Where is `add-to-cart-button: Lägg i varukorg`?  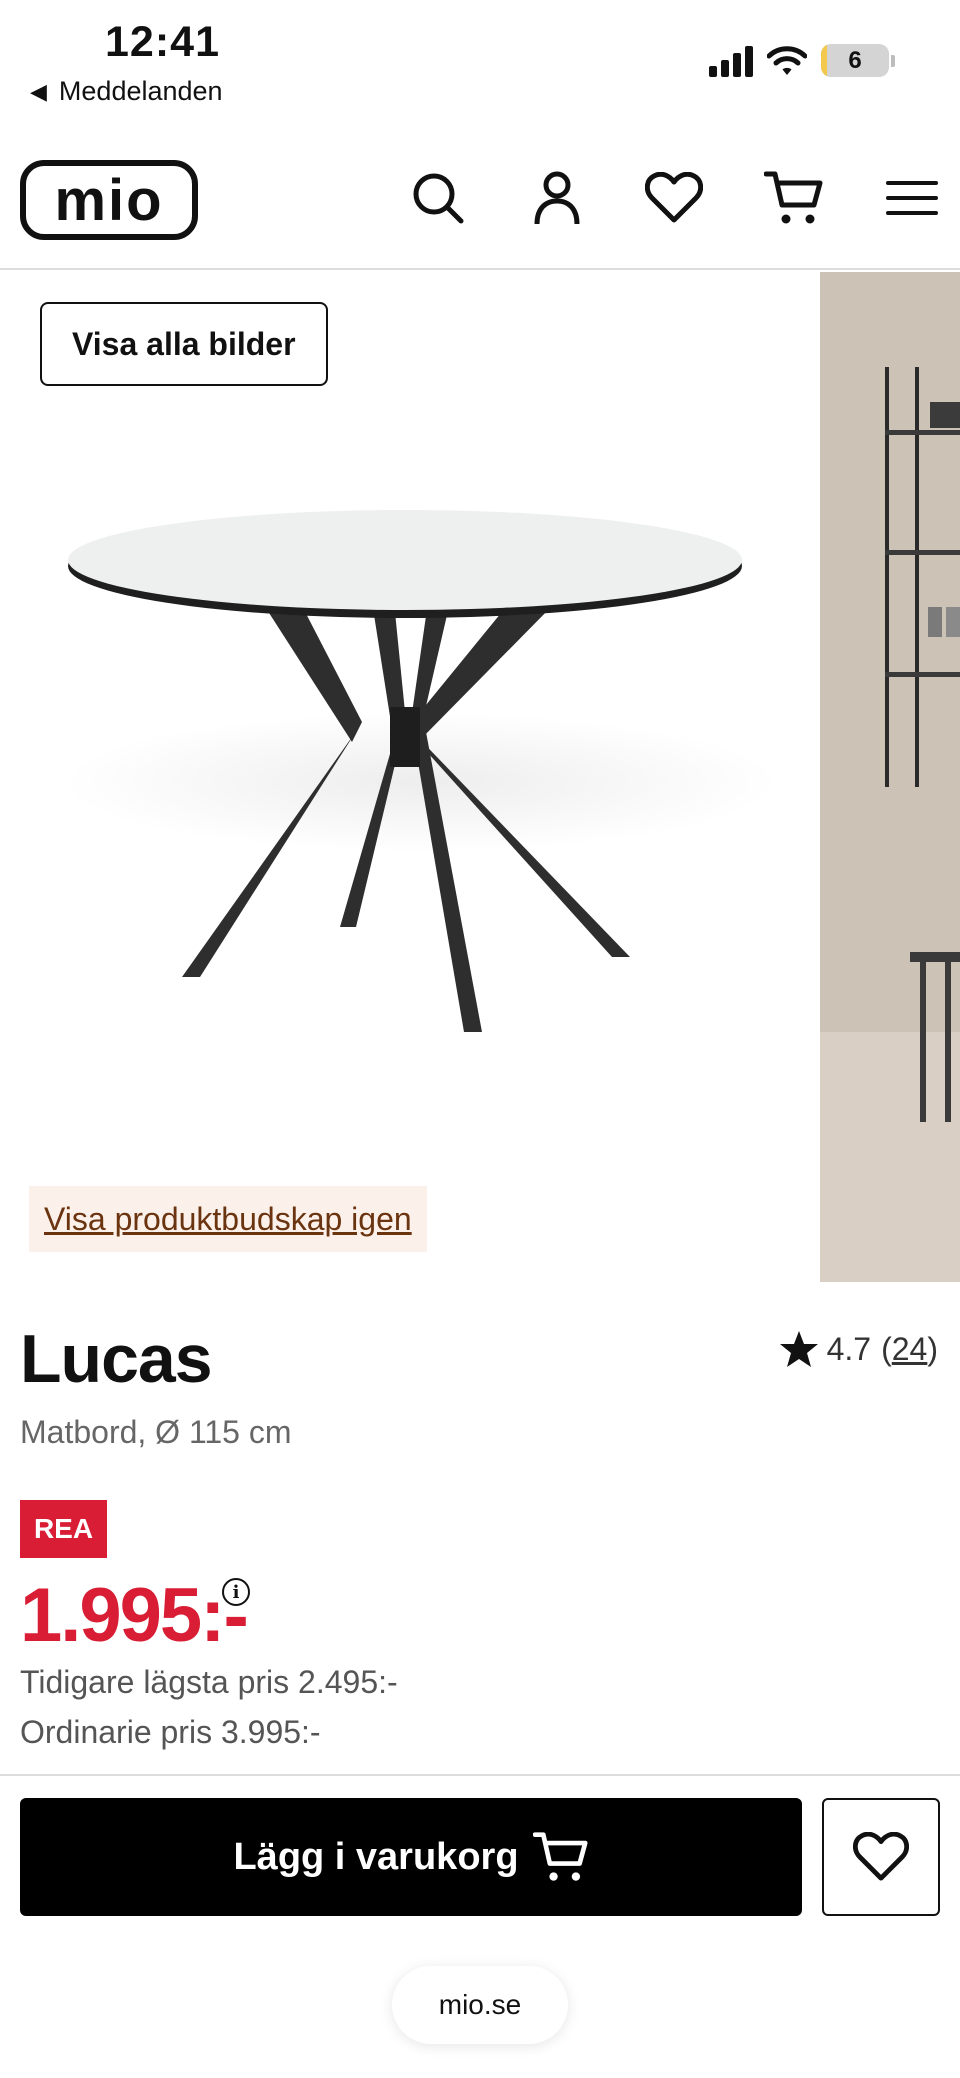 add-to-cart-button: Lägg i varukorg is located at coordinates (411, 1857).